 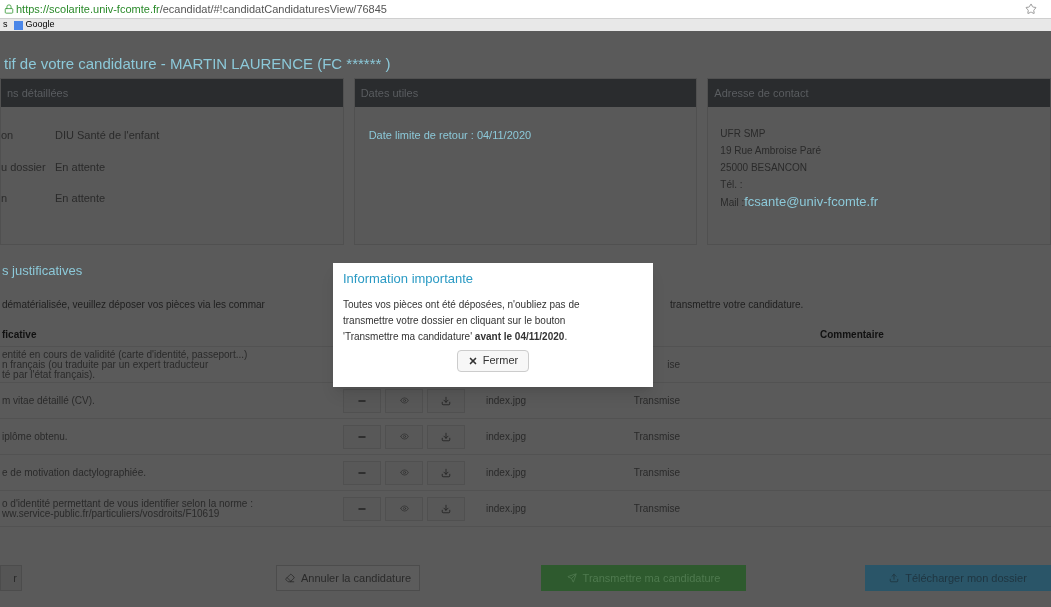 What do you see at coordinates (5, 25) in the screenshot?
I see `bookmark-link: s` at bounding box center [5, 25].